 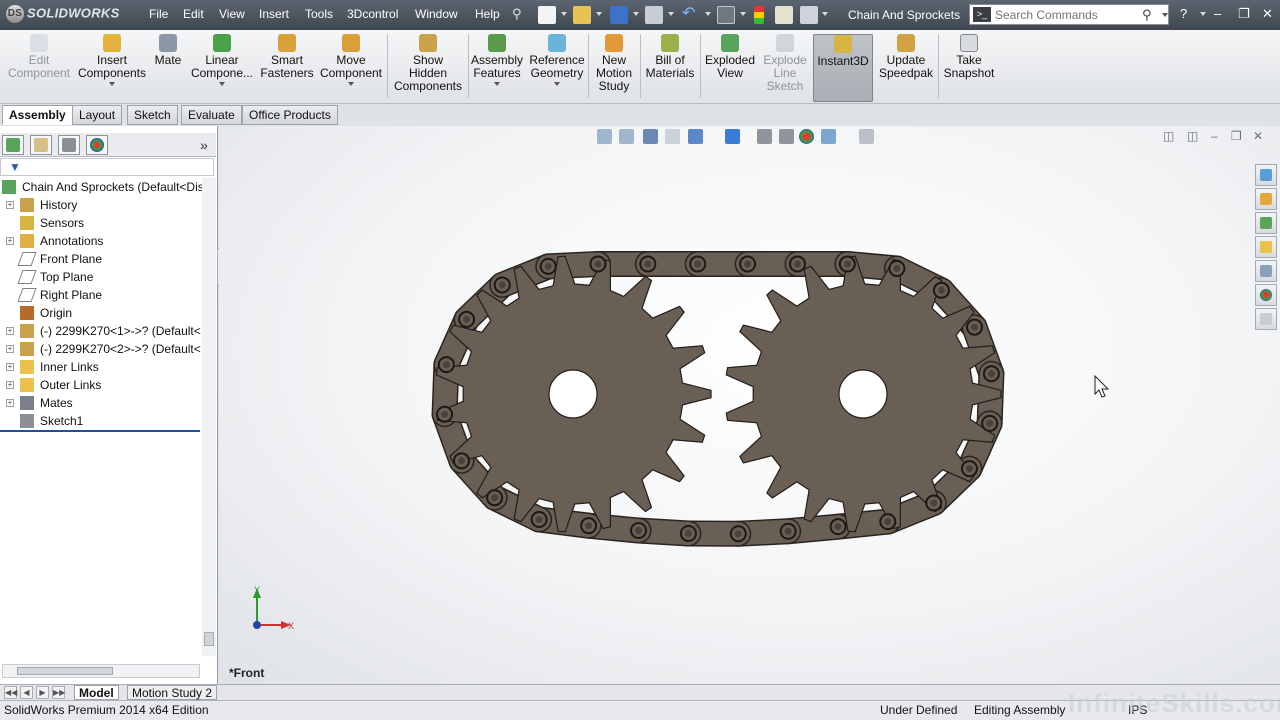 I want to click on collapse-panel-icon: », so click(x=204, y=145).